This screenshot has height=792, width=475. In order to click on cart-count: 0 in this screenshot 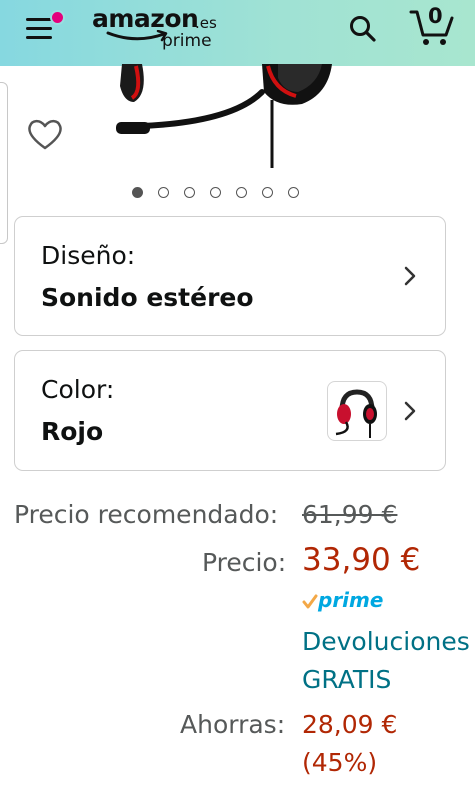, I will do `click(435, 16)`.